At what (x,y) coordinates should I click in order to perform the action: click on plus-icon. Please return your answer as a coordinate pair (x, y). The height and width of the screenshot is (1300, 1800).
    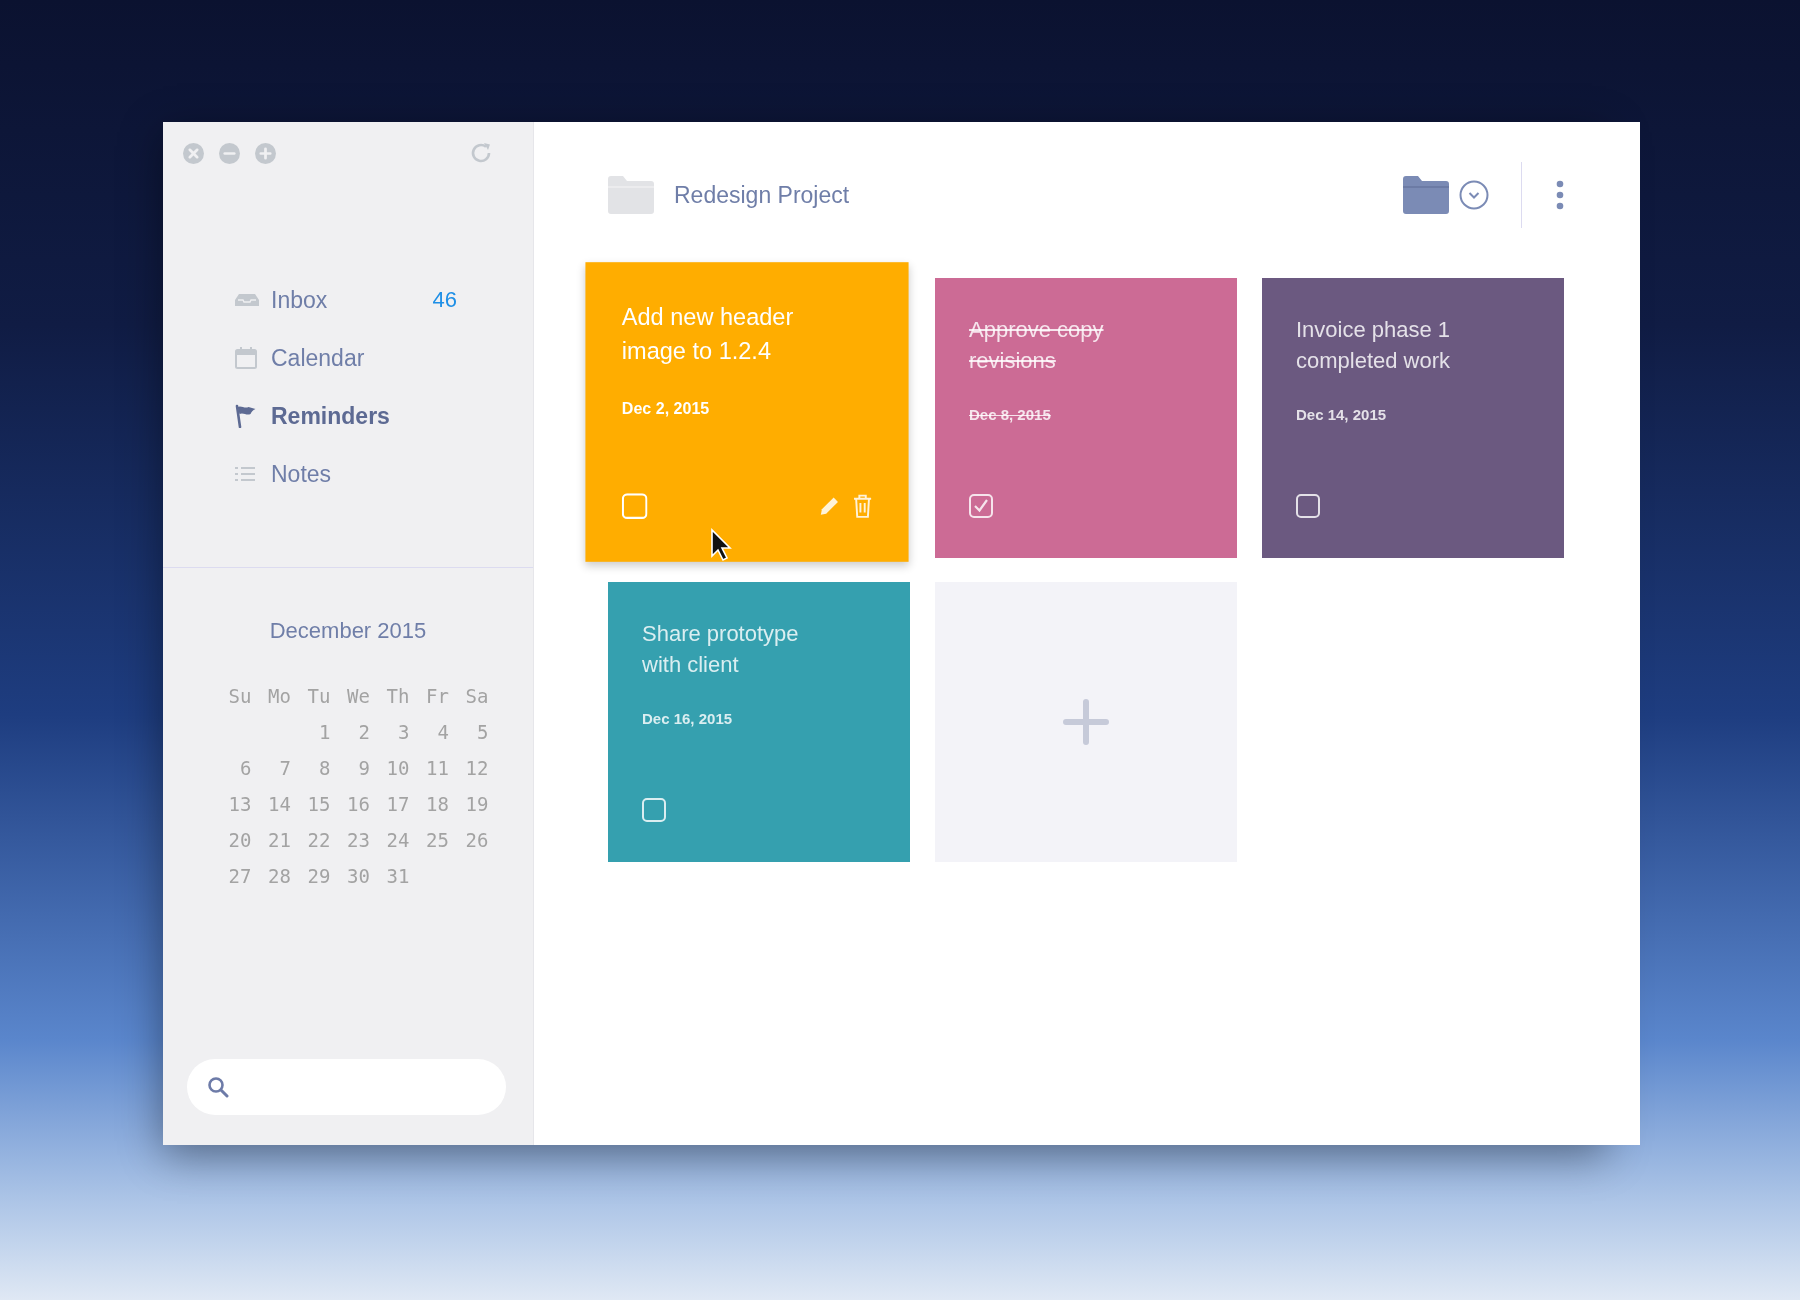
    Looking at the image, I should click on (1086, 722).